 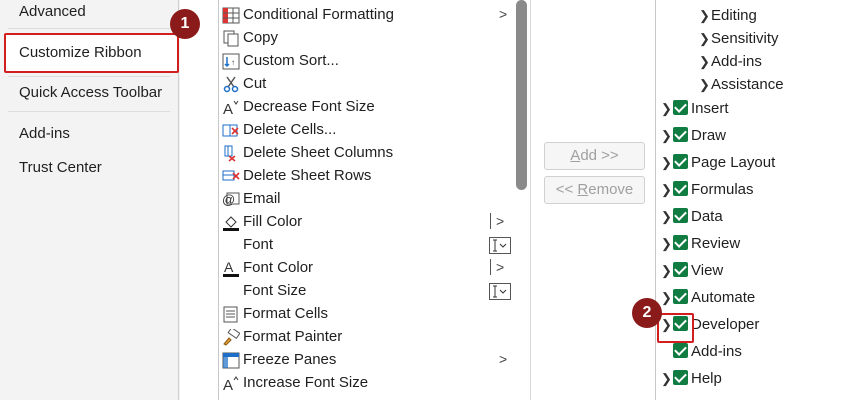 What do you see at coordinates (733, 162) in the screenshot?
I see `tree-tab-label: Page Layout` at bounding box center [733, 162].